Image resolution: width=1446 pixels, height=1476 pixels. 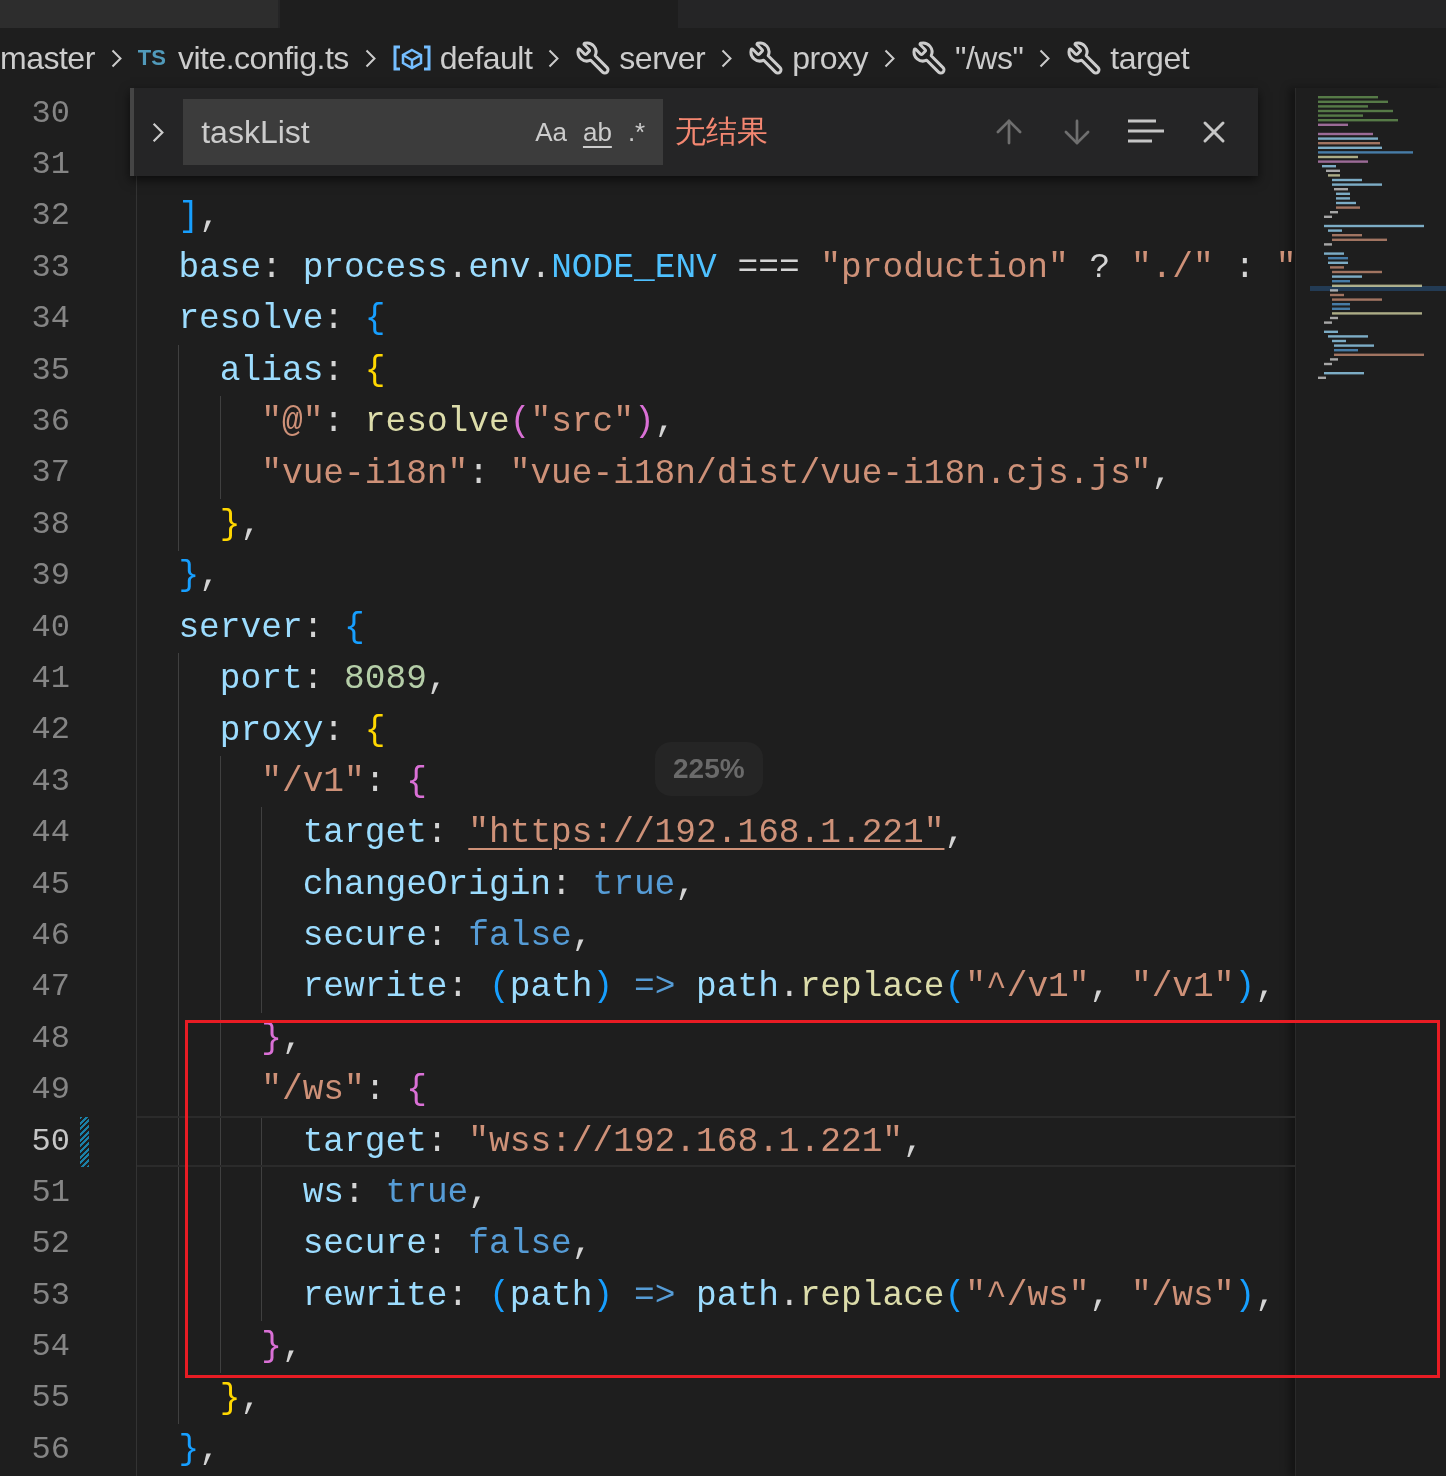 I want to click on code-line: server: {, so click(x=271, y=627).